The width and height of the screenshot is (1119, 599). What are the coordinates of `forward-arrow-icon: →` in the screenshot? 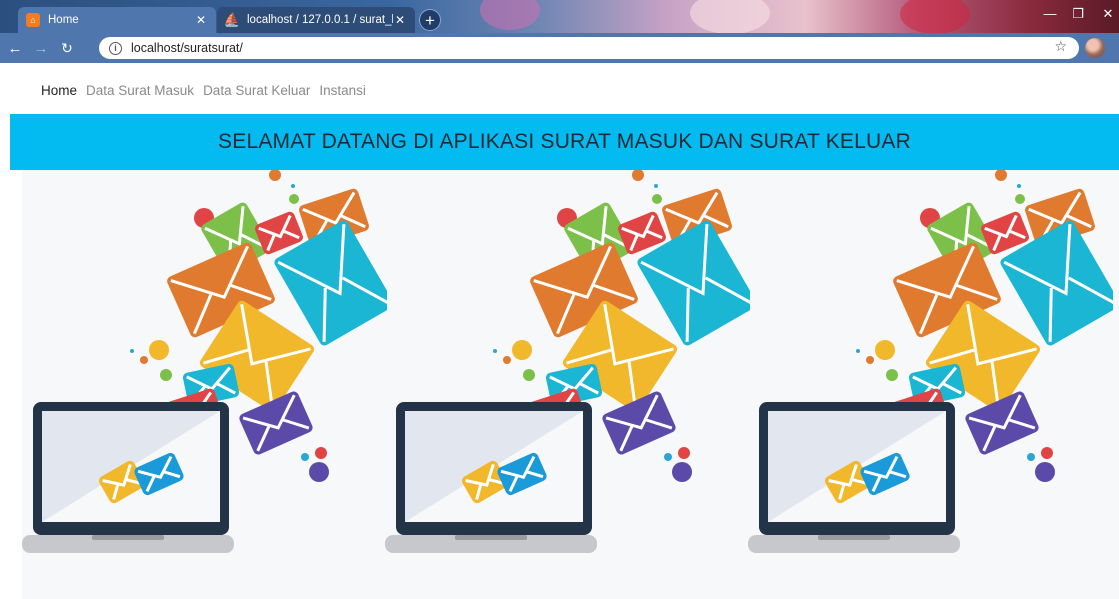 It's located at (41, 48).